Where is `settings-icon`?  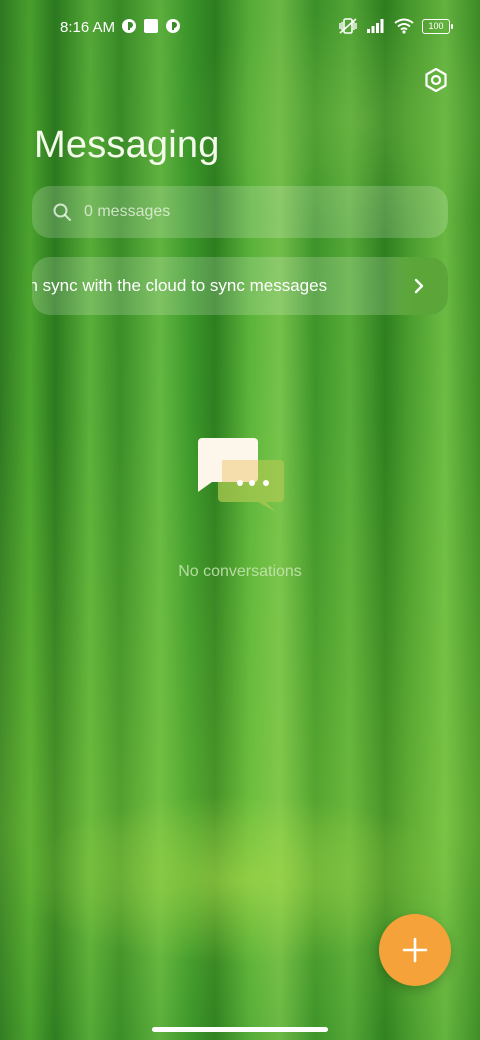
settings-icon is located at coordinates (436, 80).